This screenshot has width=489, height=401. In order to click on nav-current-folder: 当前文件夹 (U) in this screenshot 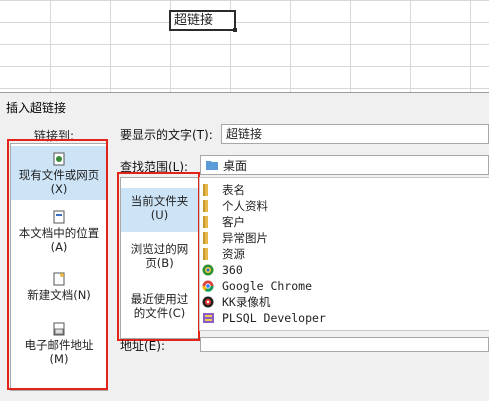, I will do `click(159, 210)`.